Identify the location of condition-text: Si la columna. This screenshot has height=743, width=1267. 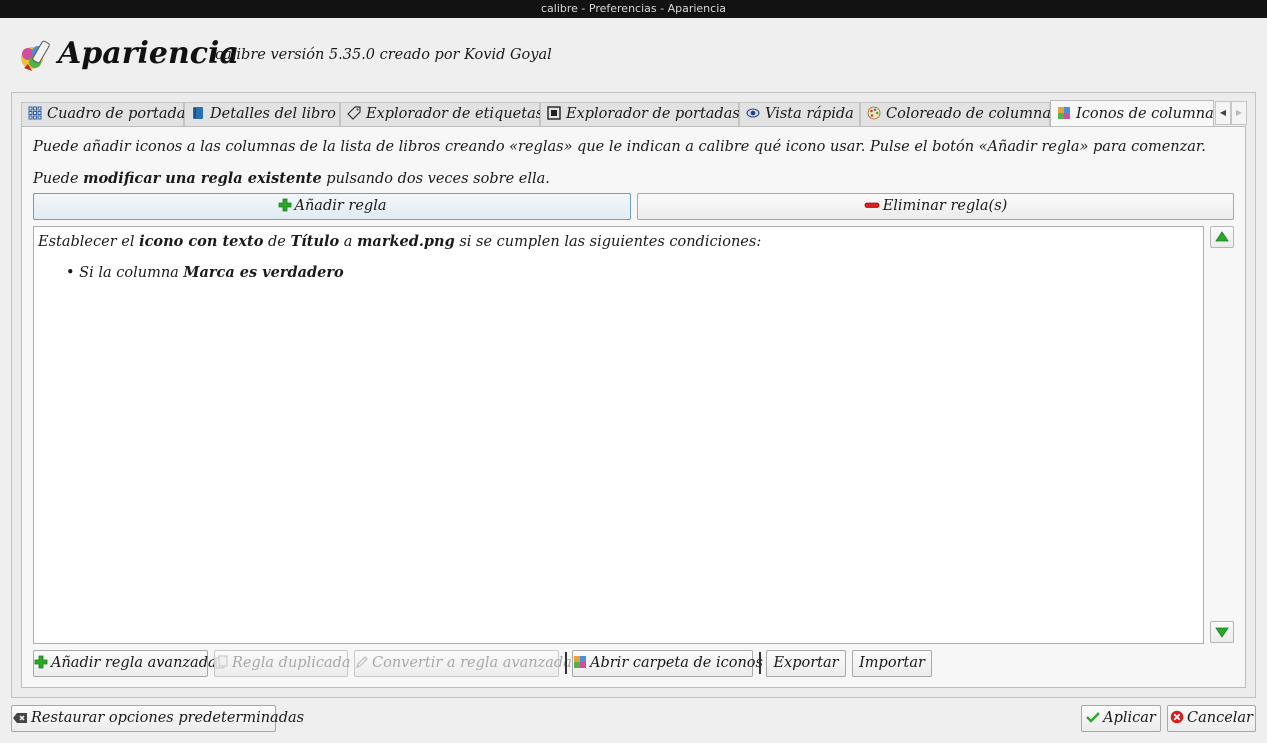
(131, 273).